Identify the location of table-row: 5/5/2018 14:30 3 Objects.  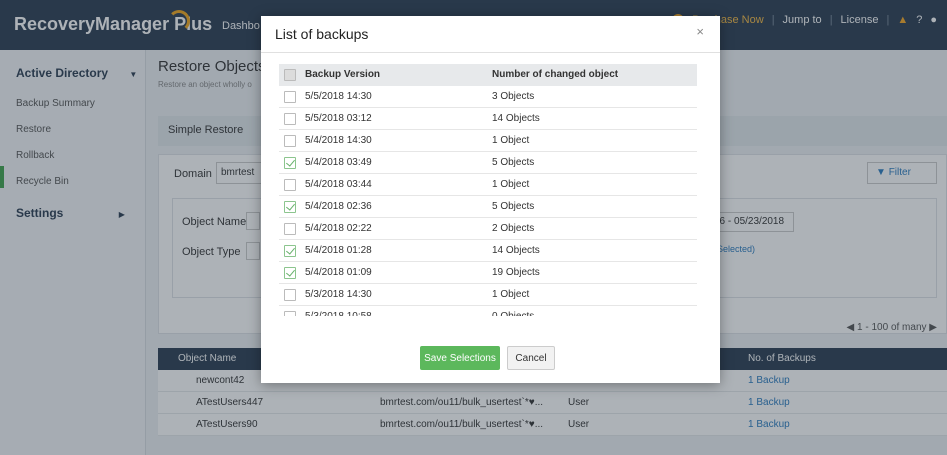
(488, 97).